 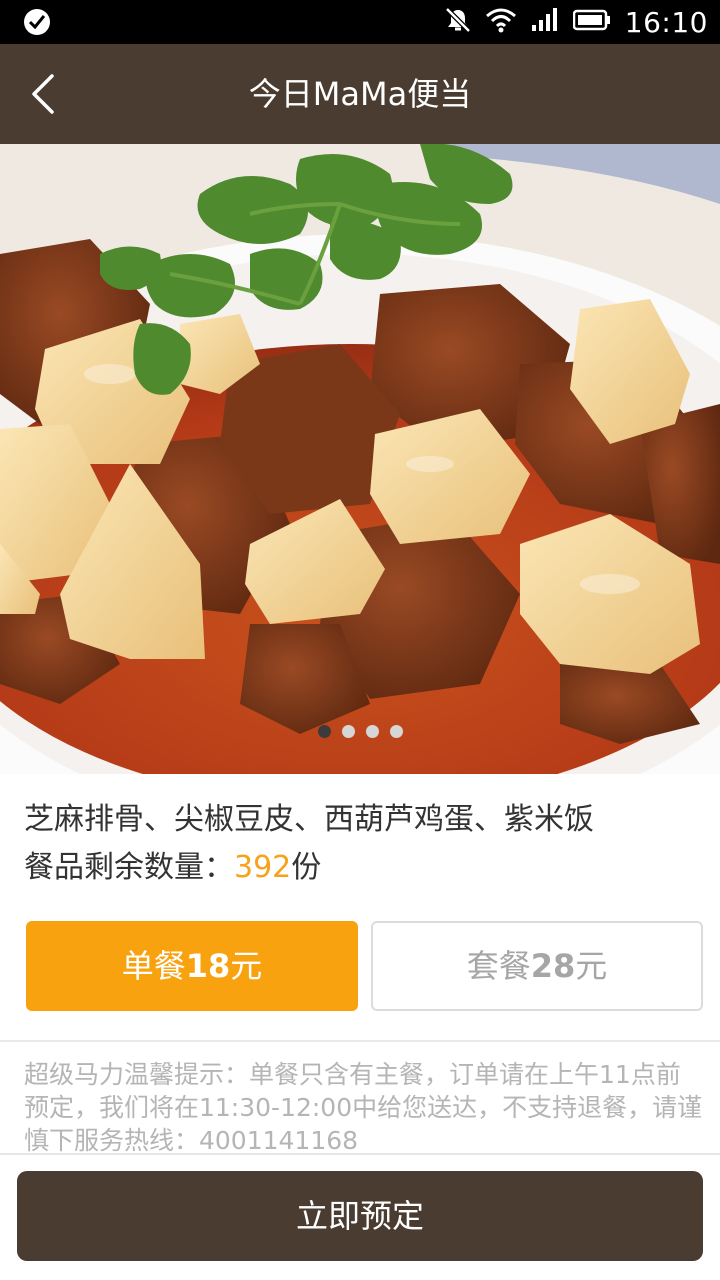 I want to click on wifi-icon, so click(x=501, y=22).